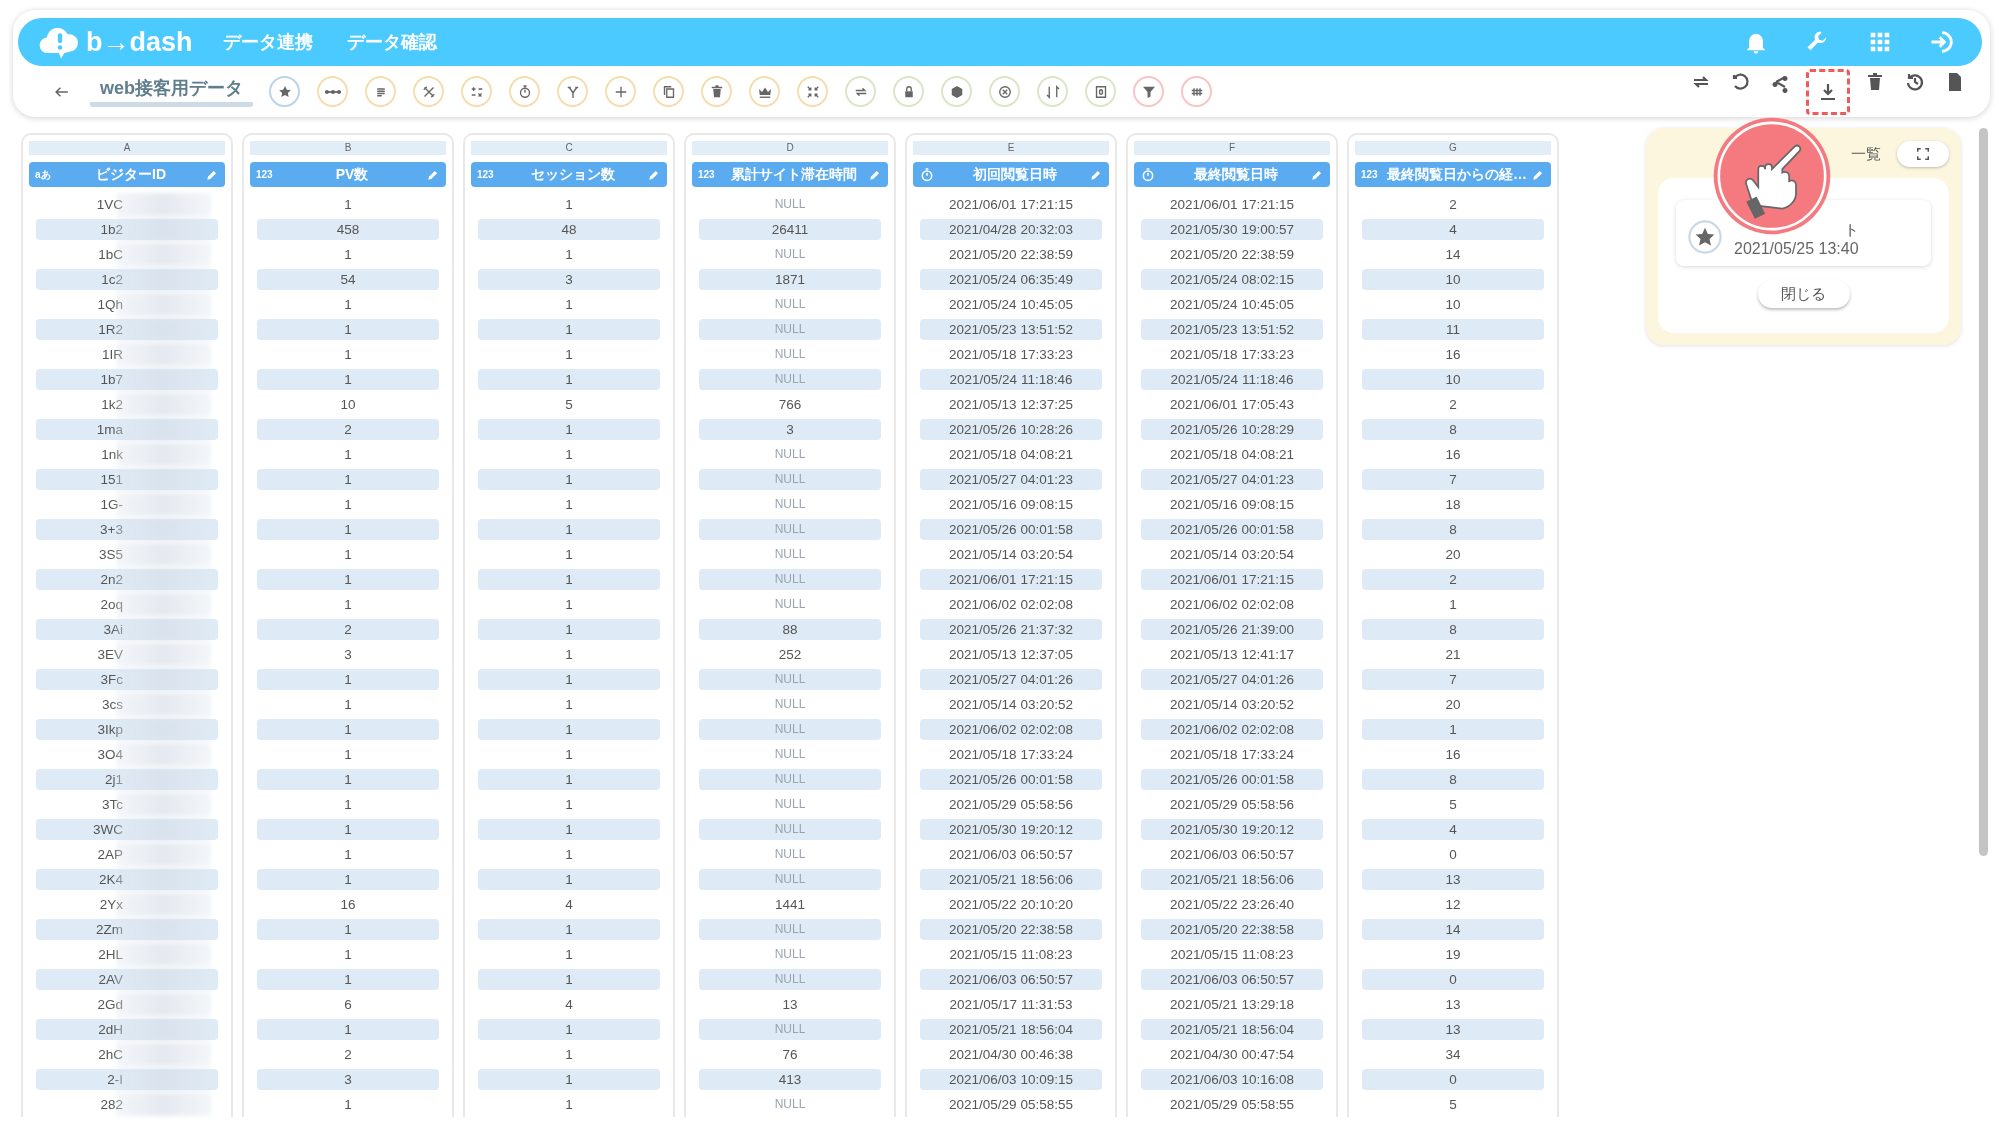 This screenshot has height=1125, width=2000. What do you see at coordinates (127, 148) in the screenshot?
I see `column-letter: A` at bounding box center [127, 148].